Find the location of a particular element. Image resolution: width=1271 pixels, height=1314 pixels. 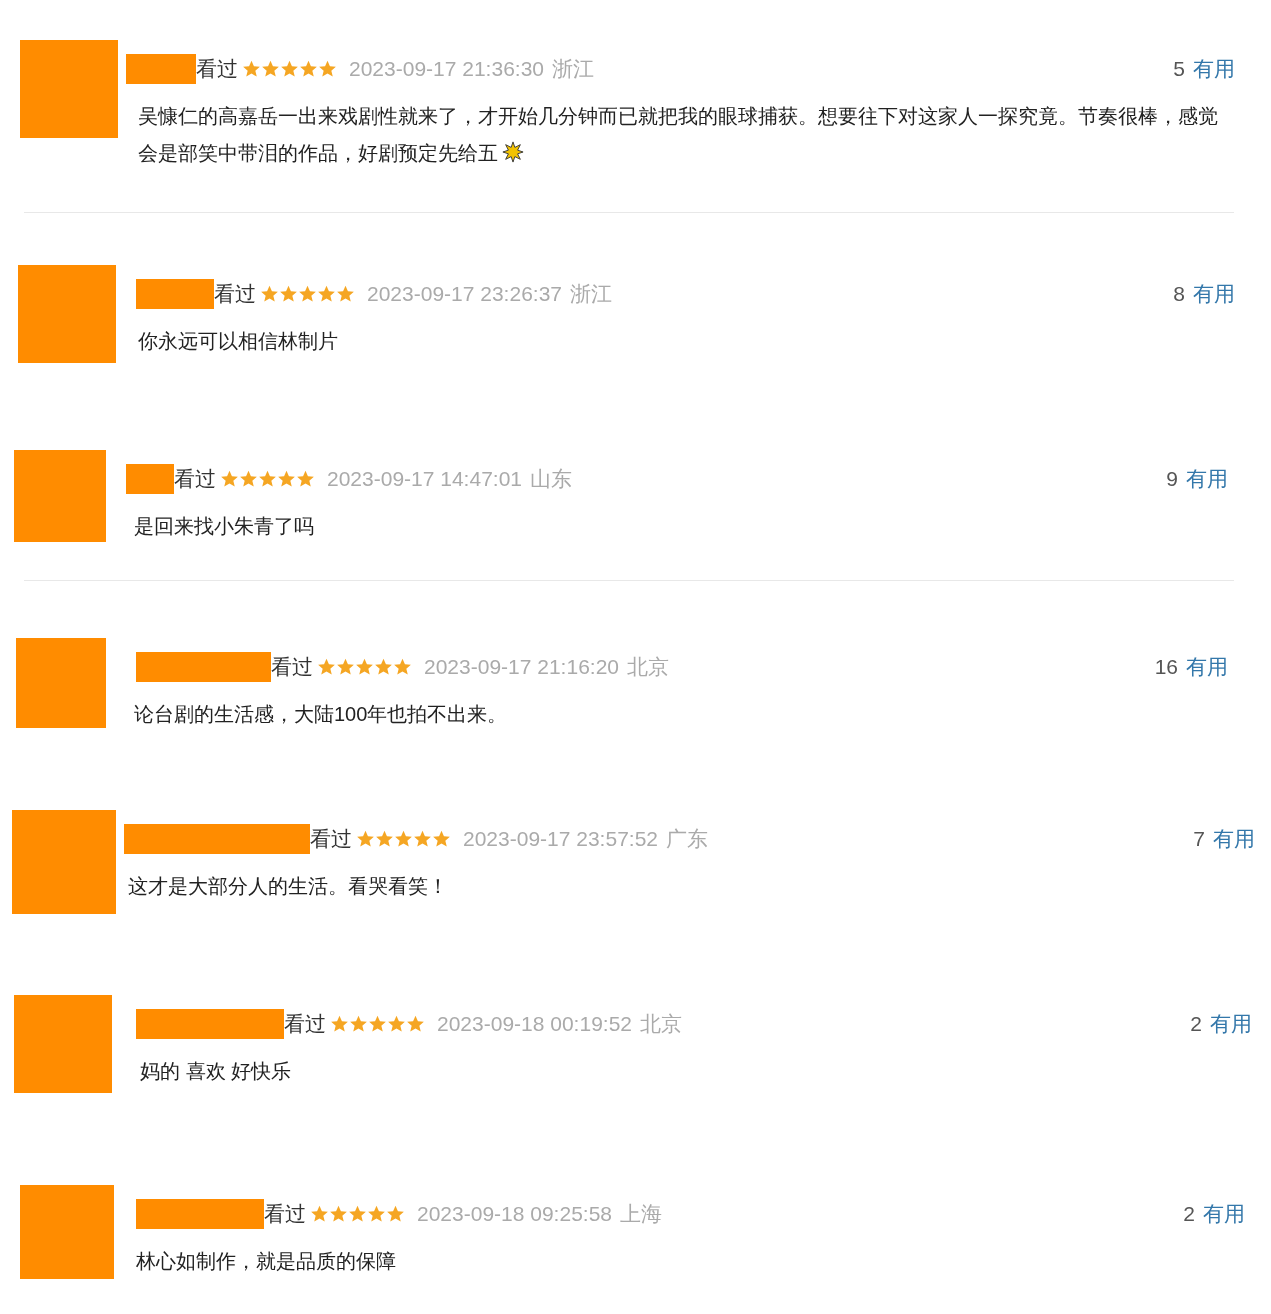

review-text: 你永远可以相信林制片 is located at coordinates (238, 341).